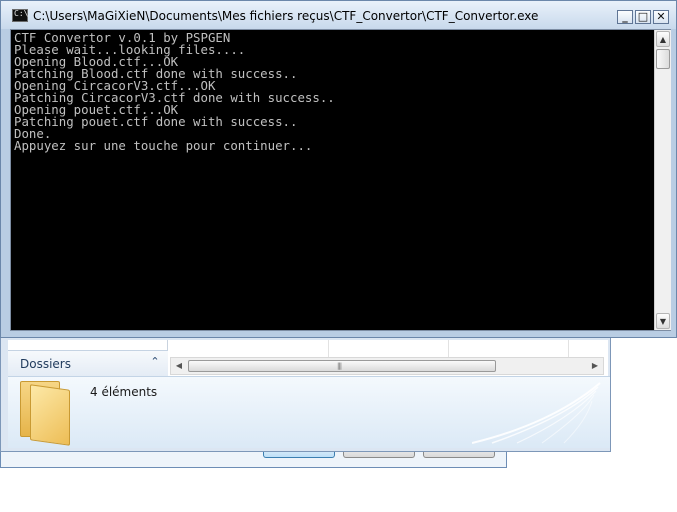 Image resolution: width=677 pixels, height=512 pixels. Describe the element at coordinates (625, 17) in the screenshot. I see `minimize-button: _` at that location.